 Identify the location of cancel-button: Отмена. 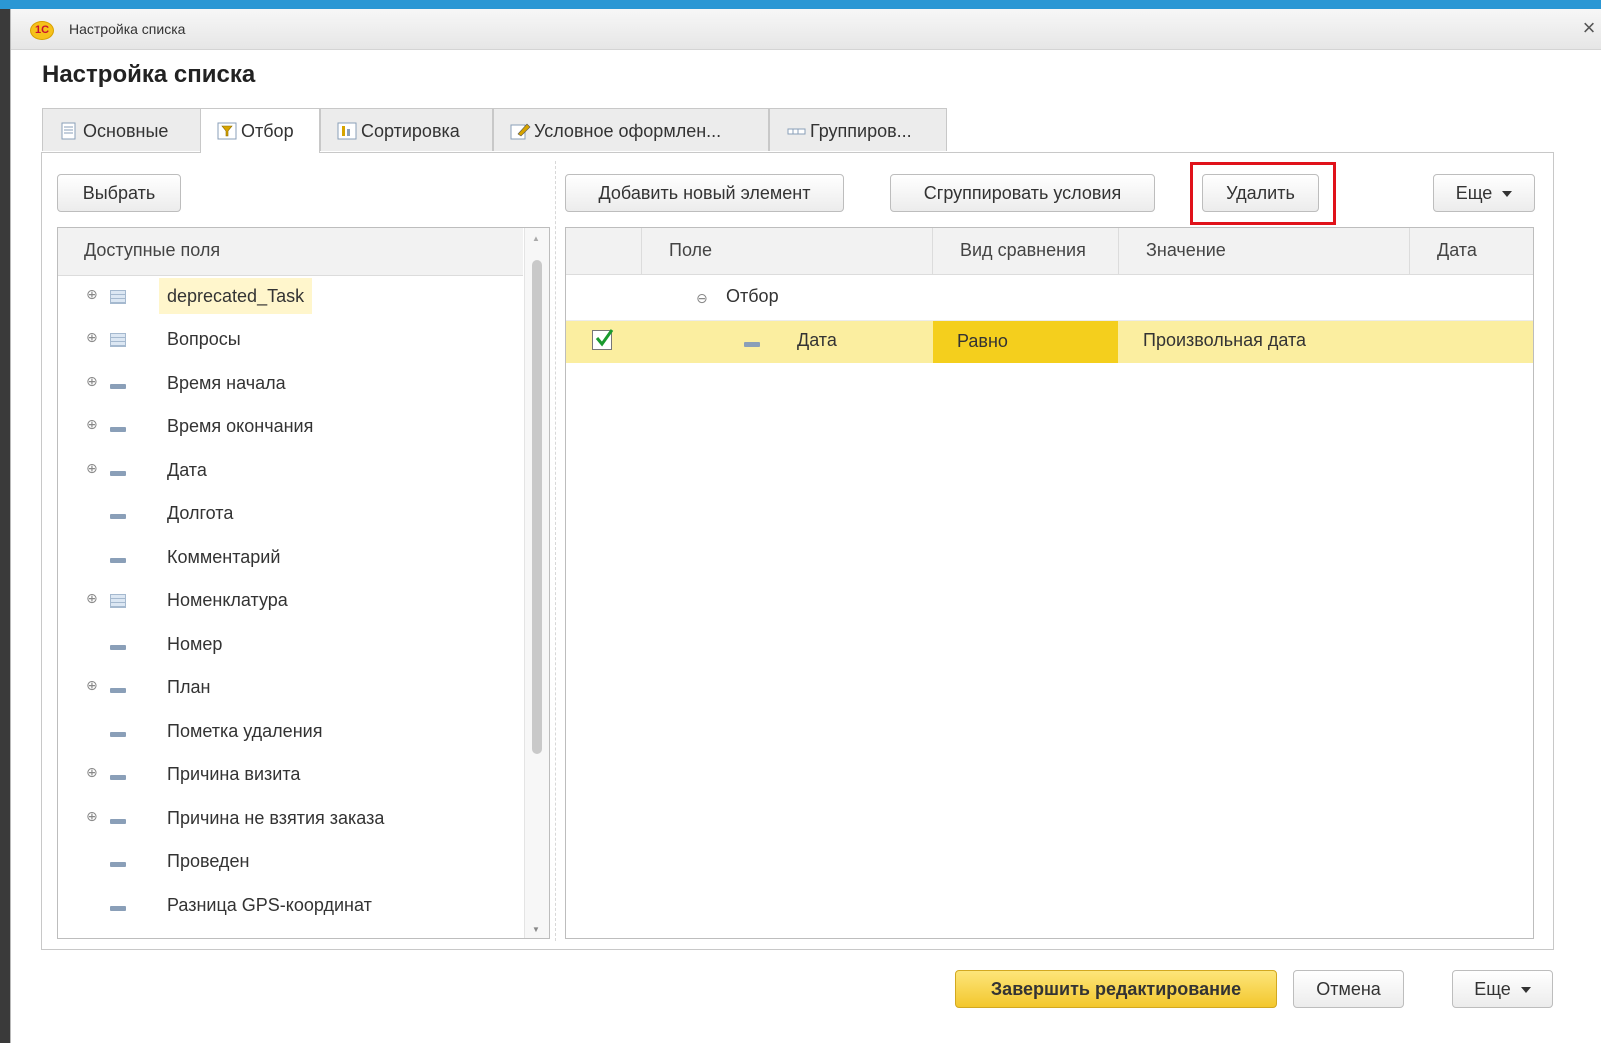
(1348, 989).